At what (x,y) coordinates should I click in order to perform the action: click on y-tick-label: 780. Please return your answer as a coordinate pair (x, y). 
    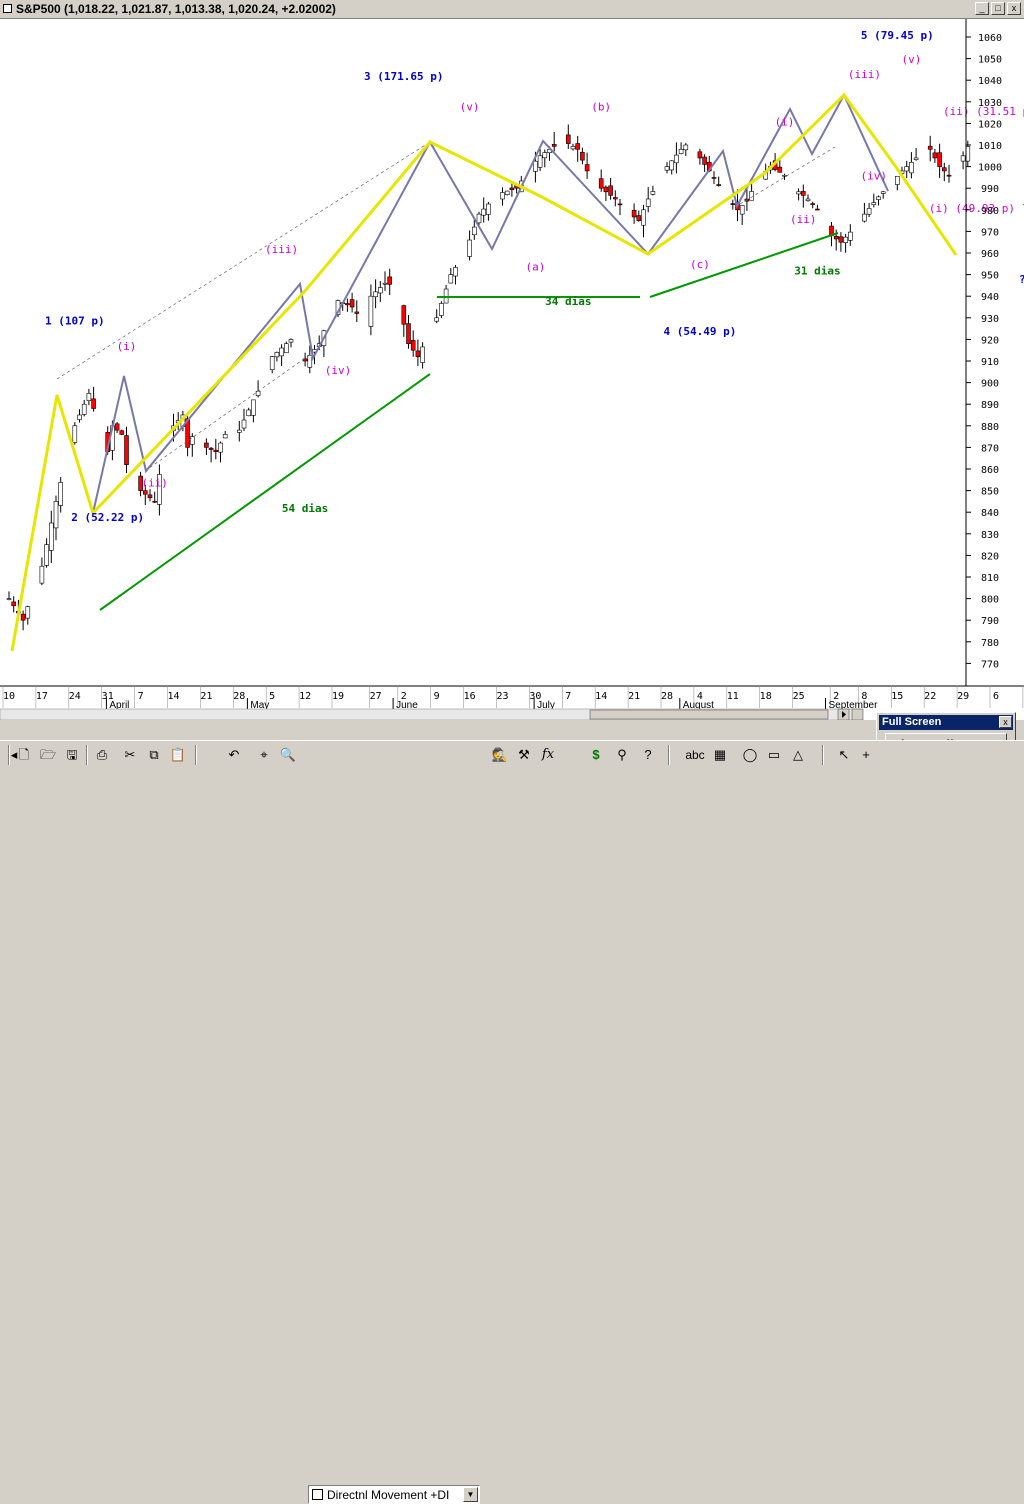
    Looking at the image, I should click on (990, 643).